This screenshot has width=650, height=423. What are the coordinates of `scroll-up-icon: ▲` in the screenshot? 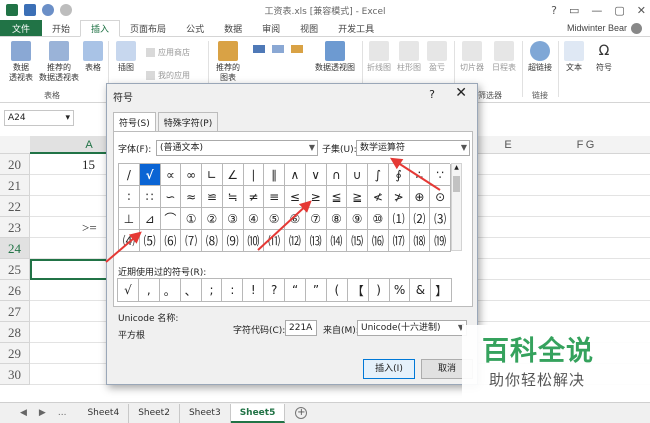 It's located at (456, 168).